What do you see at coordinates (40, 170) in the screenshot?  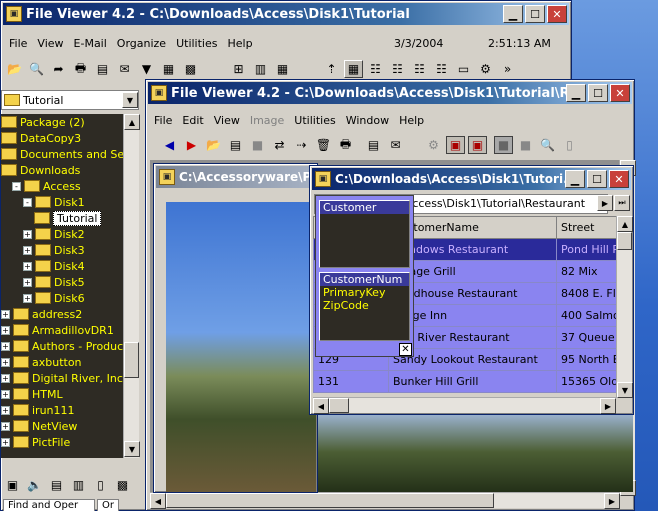 I see `tree-item: Downloads` at bounding box center [40, 170].